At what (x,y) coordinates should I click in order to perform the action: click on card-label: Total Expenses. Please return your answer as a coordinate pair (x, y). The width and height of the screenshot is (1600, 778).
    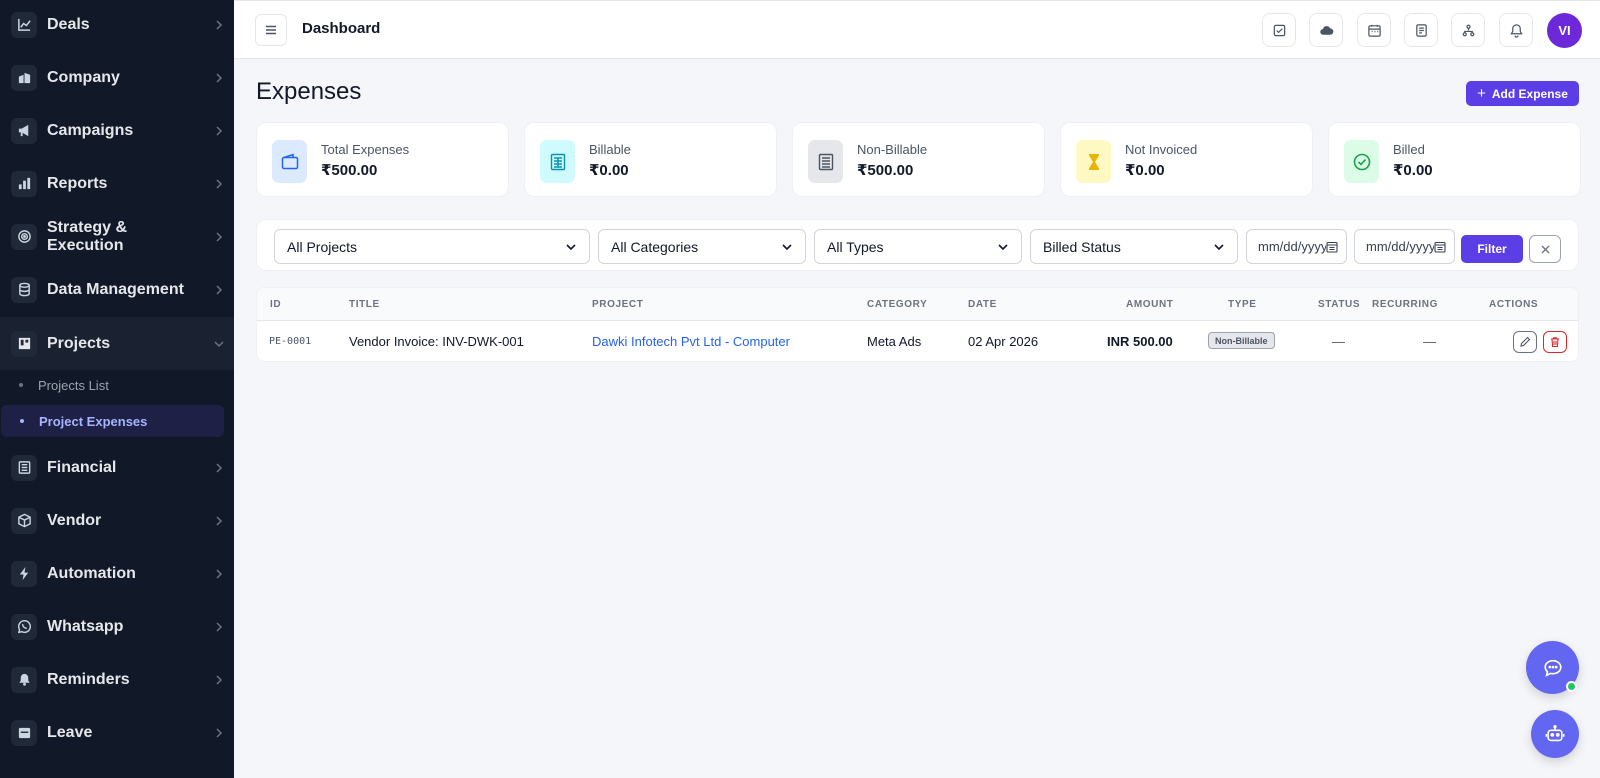
    Looking at the image, I should click on (365, 149).